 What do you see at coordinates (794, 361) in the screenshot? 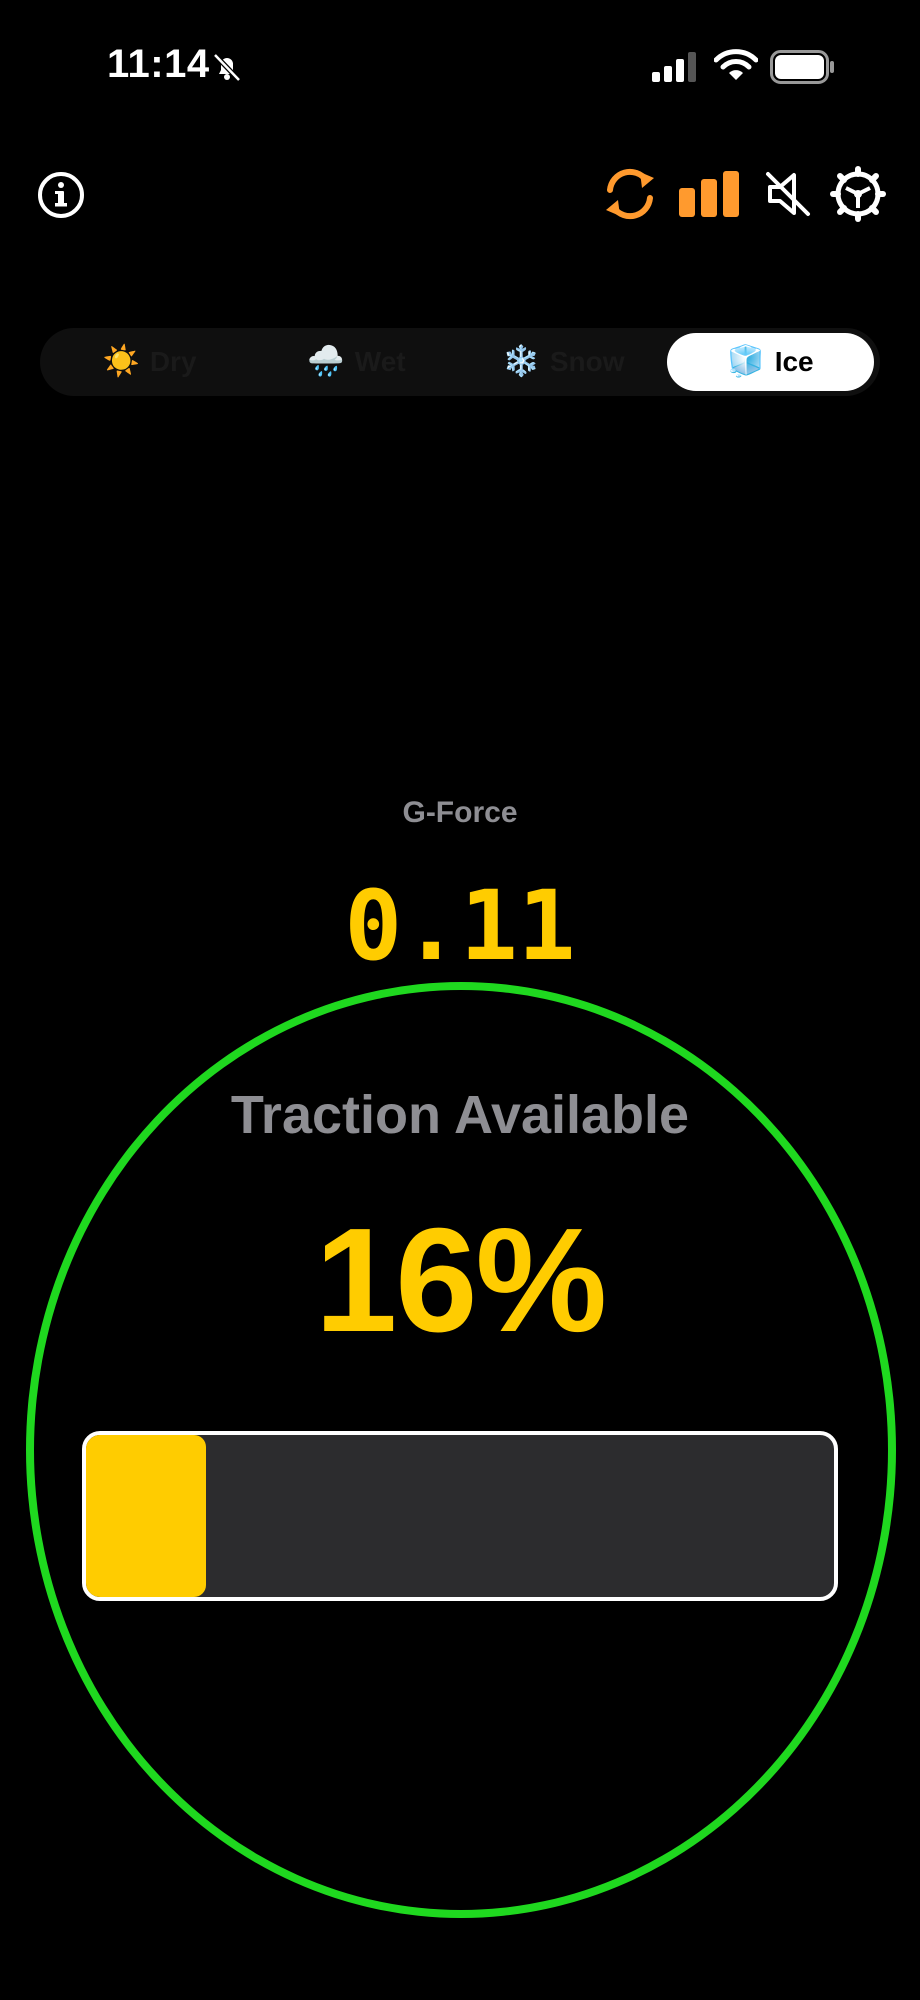
I see `segment-label: Ice` at bounding box center [794, 361].